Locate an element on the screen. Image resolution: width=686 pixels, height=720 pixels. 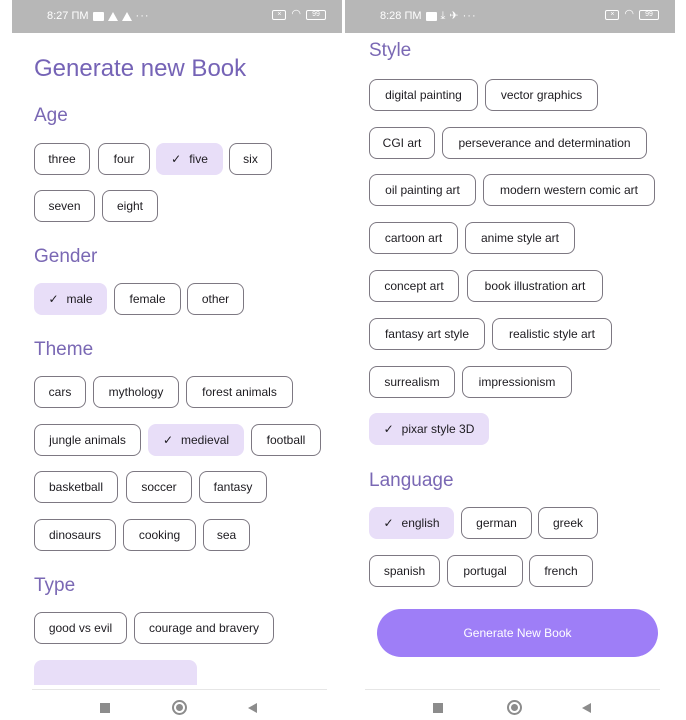
language-chip-english: ✓ english is located at coordinates (411, 523).